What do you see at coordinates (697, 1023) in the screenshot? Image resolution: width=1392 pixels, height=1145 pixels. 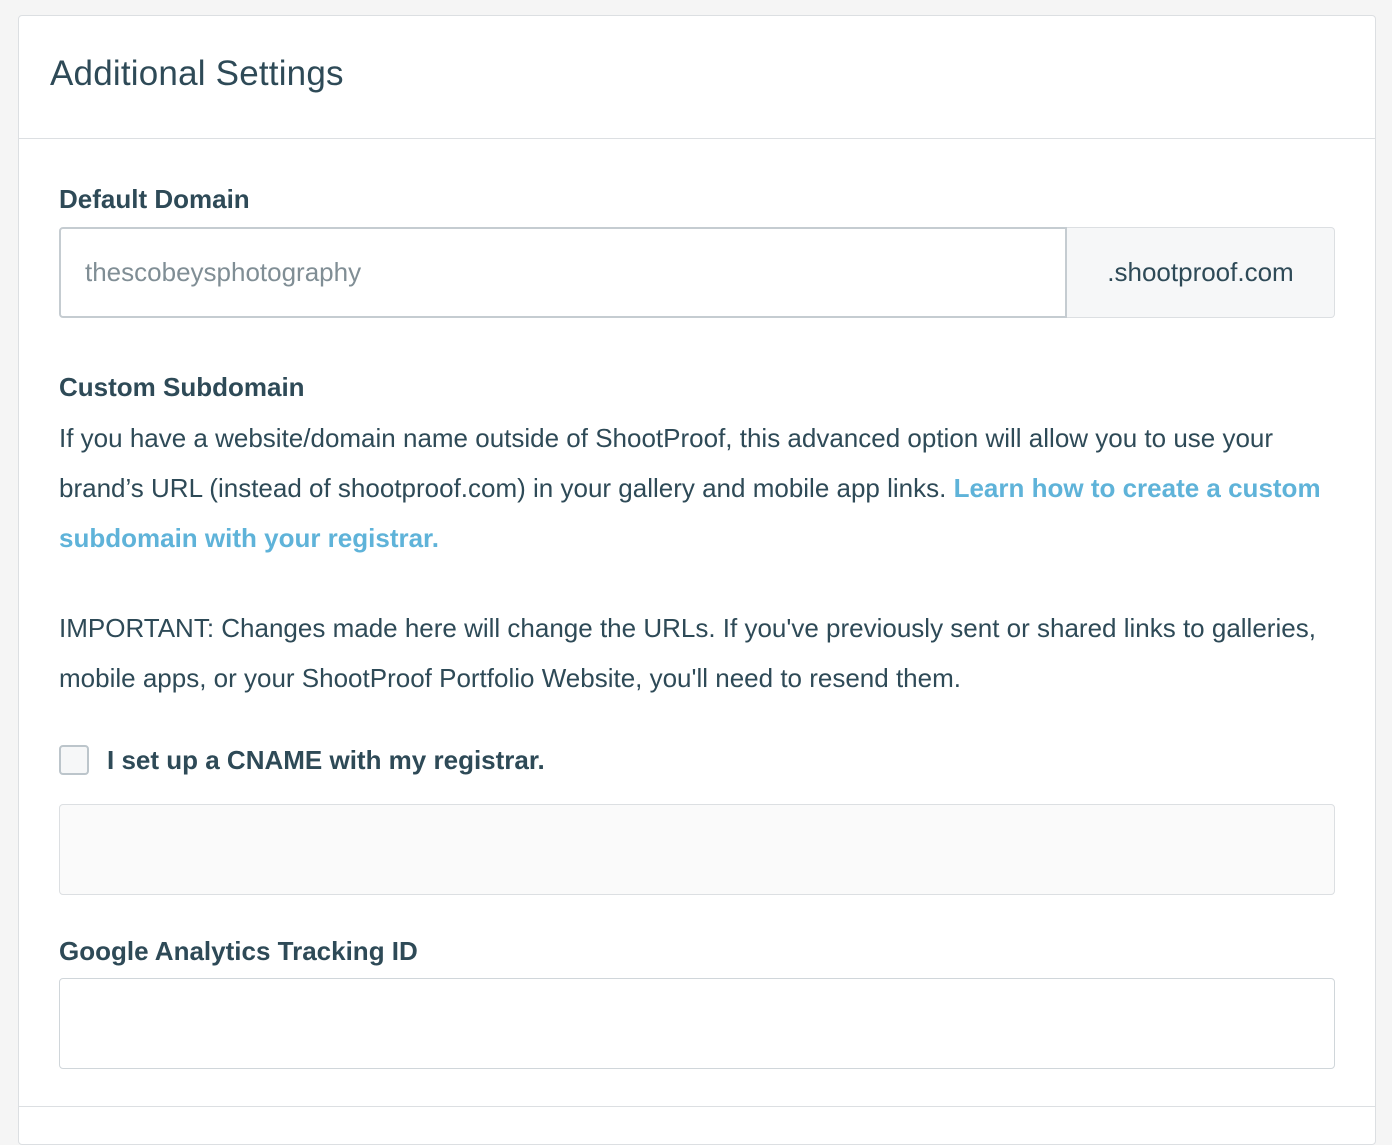 I see `google-analytics-input` at bounding box center [697, 1023].